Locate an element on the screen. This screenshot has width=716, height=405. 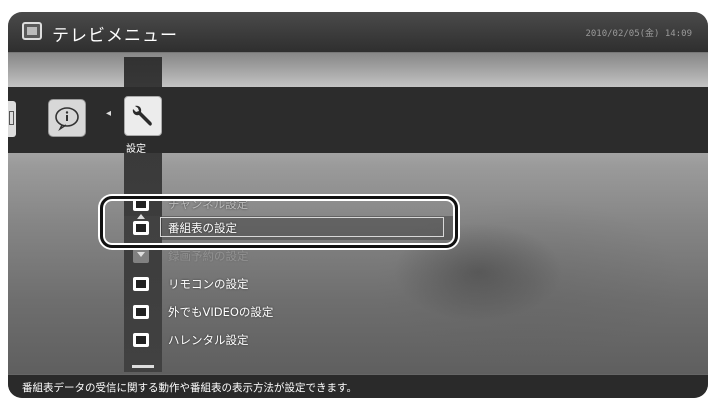
list-icon is located at coordinates (12, 119).